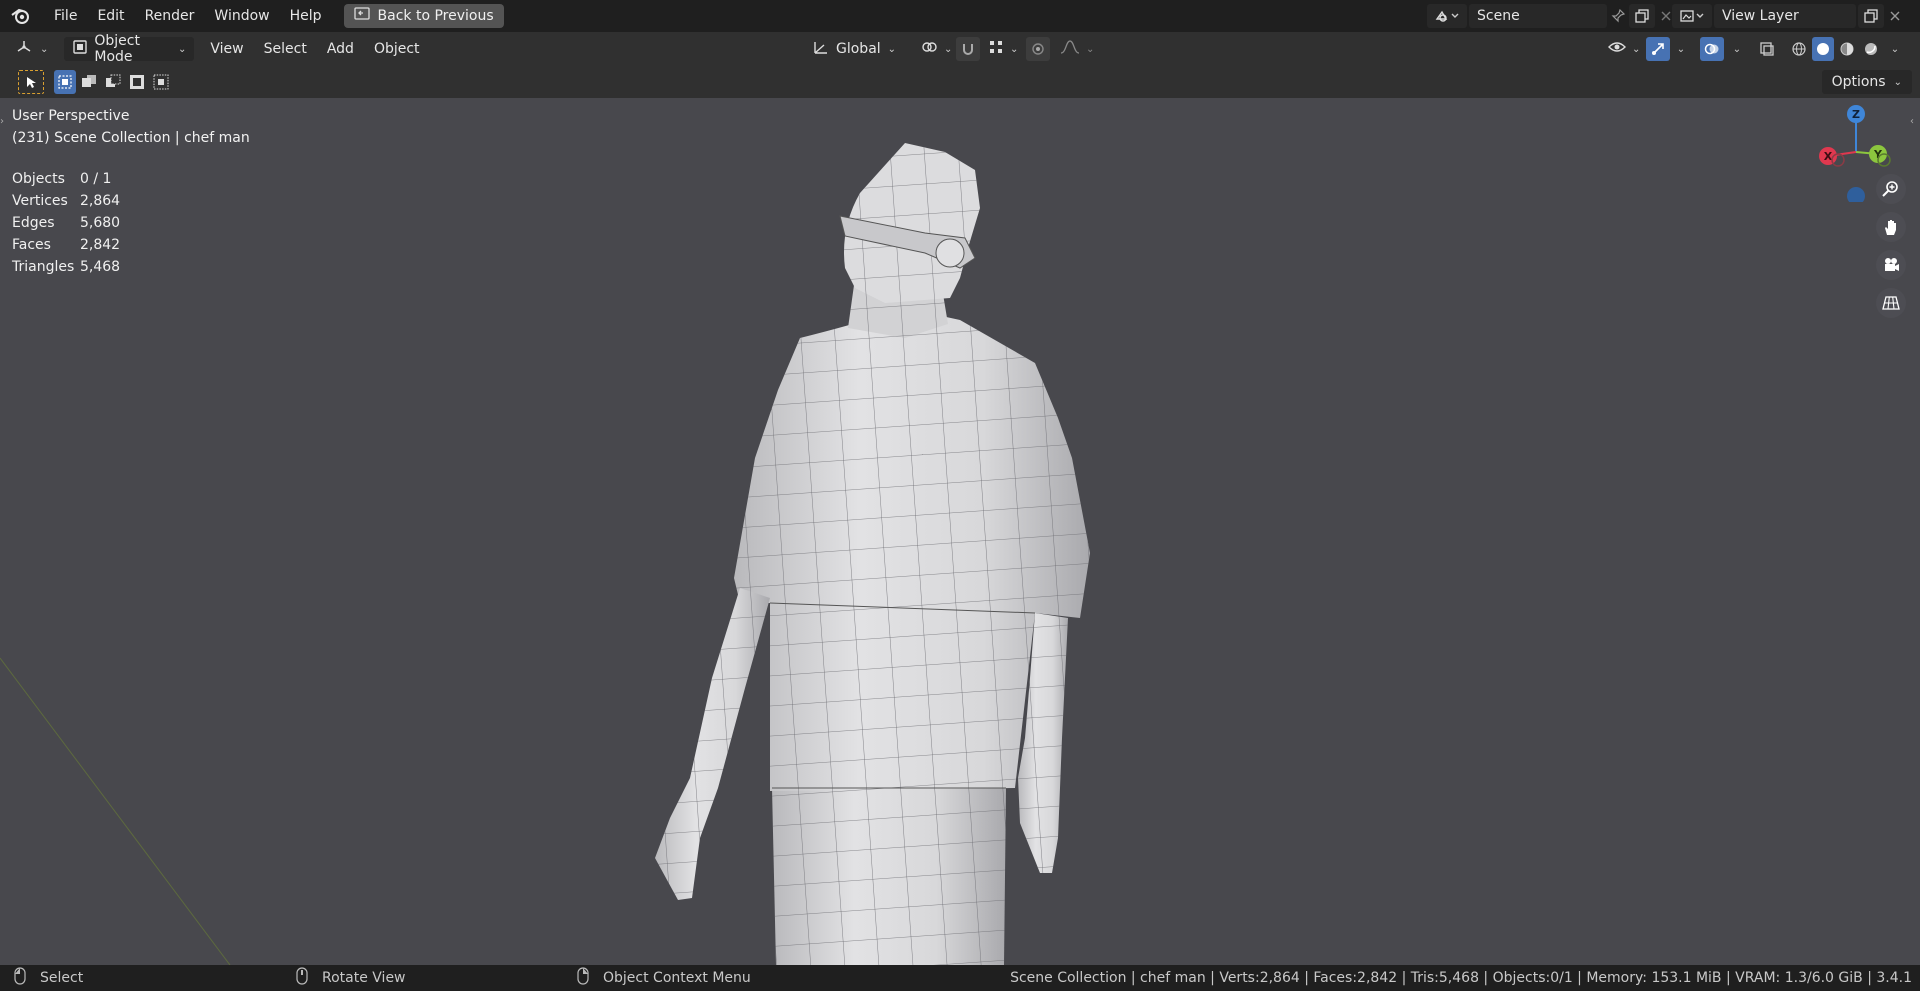 The image size is (1920, 991). What do you see at coordinates (1847, 49) in the screenshot?
I see `material-shading-icon` at bounding box center [1847, 49].